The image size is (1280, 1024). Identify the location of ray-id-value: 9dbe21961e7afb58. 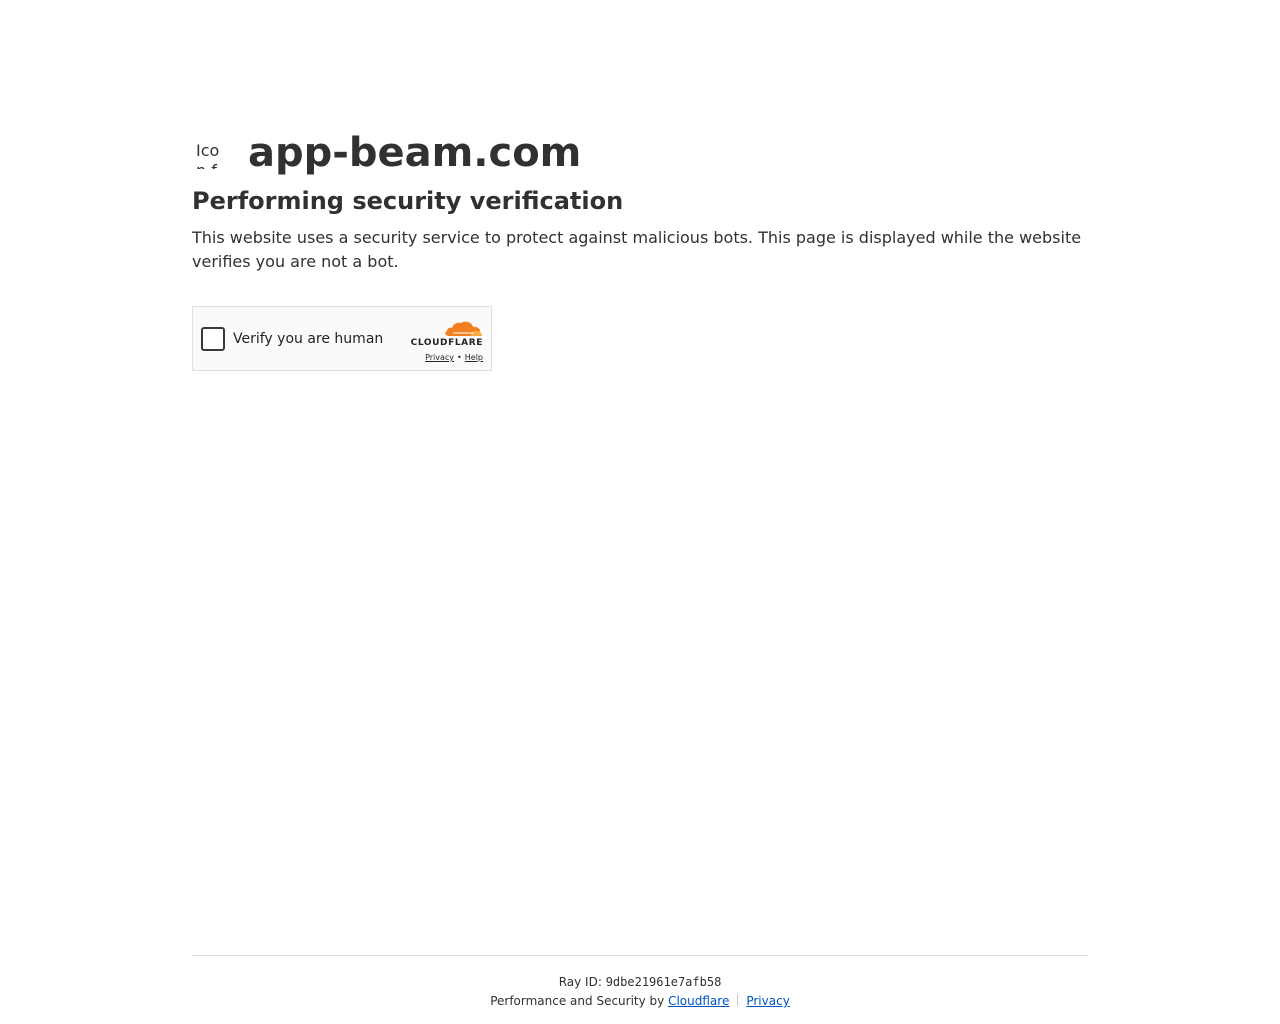
(663, 982).